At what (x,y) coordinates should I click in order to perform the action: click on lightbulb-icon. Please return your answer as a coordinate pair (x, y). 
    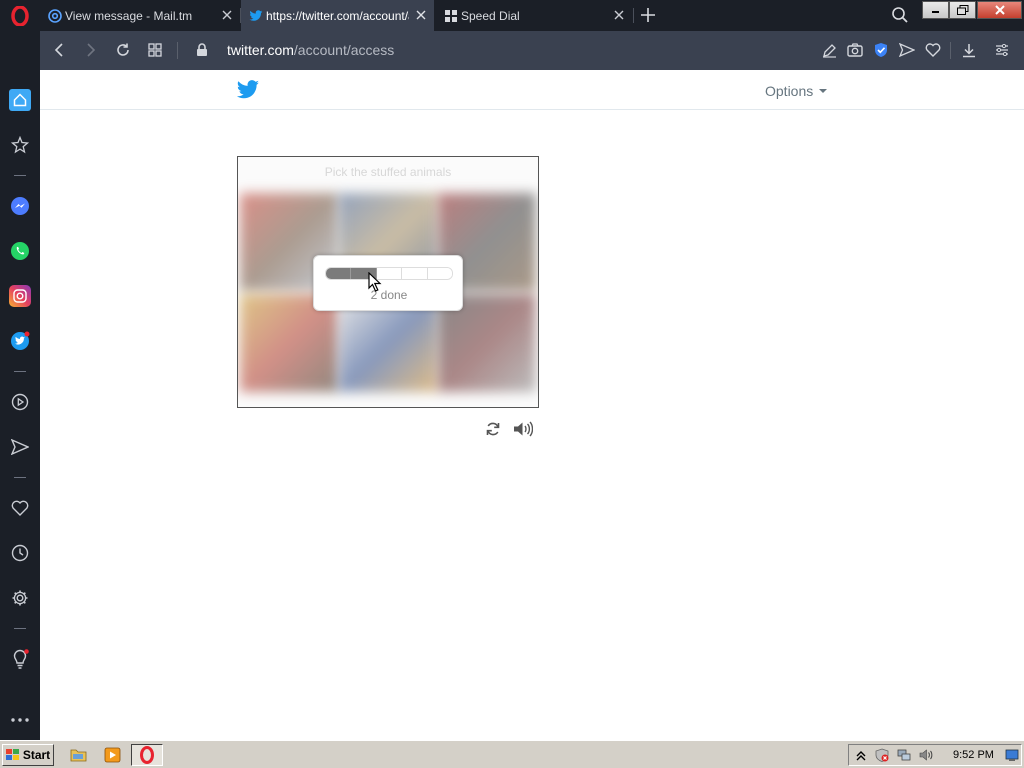
    Looking at the image, I should click on (20, 659).